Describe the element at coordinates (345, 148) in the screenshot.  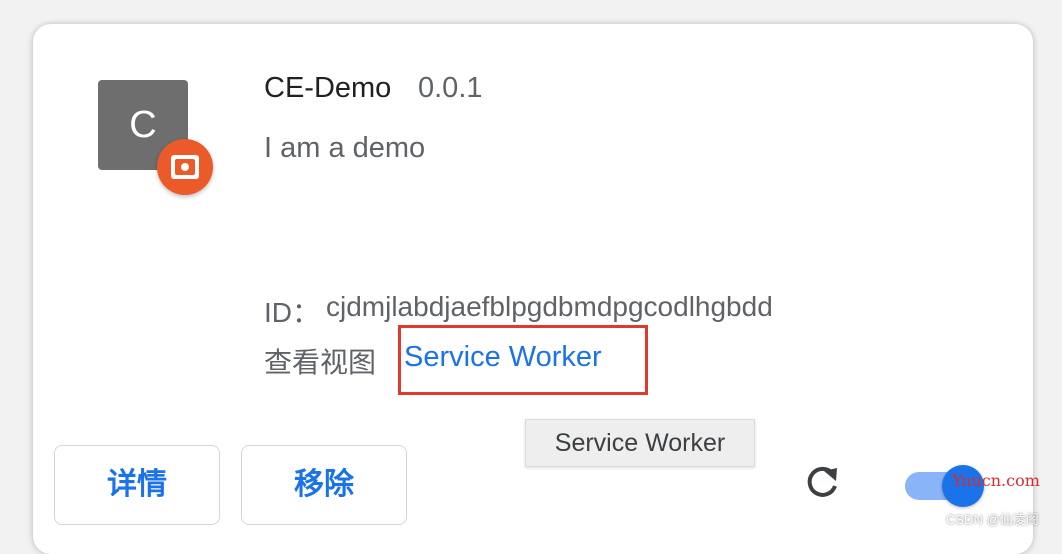
I see `extension-description: I am a demo` at that location.